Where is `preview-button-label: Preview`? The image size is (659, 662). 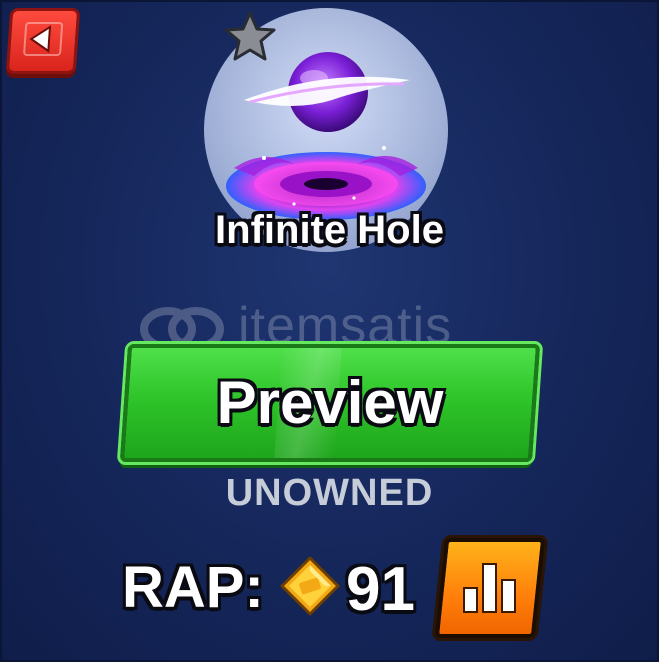 preview-button-label: Preview is located at coordinates (330, 402).